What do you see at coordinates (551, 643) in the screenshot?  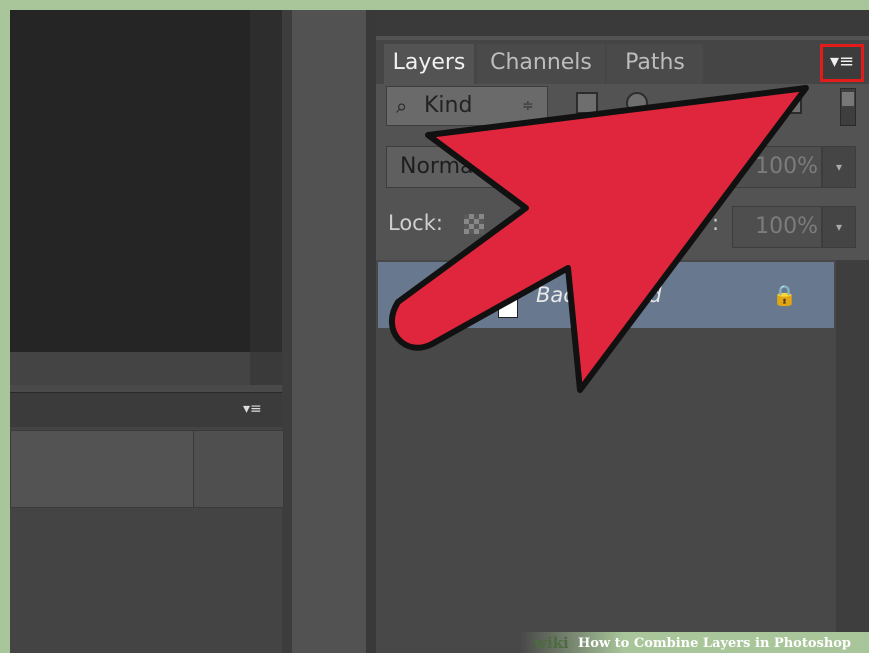 I see `watermark-brand: wiki` at bounding box center [551, 643].